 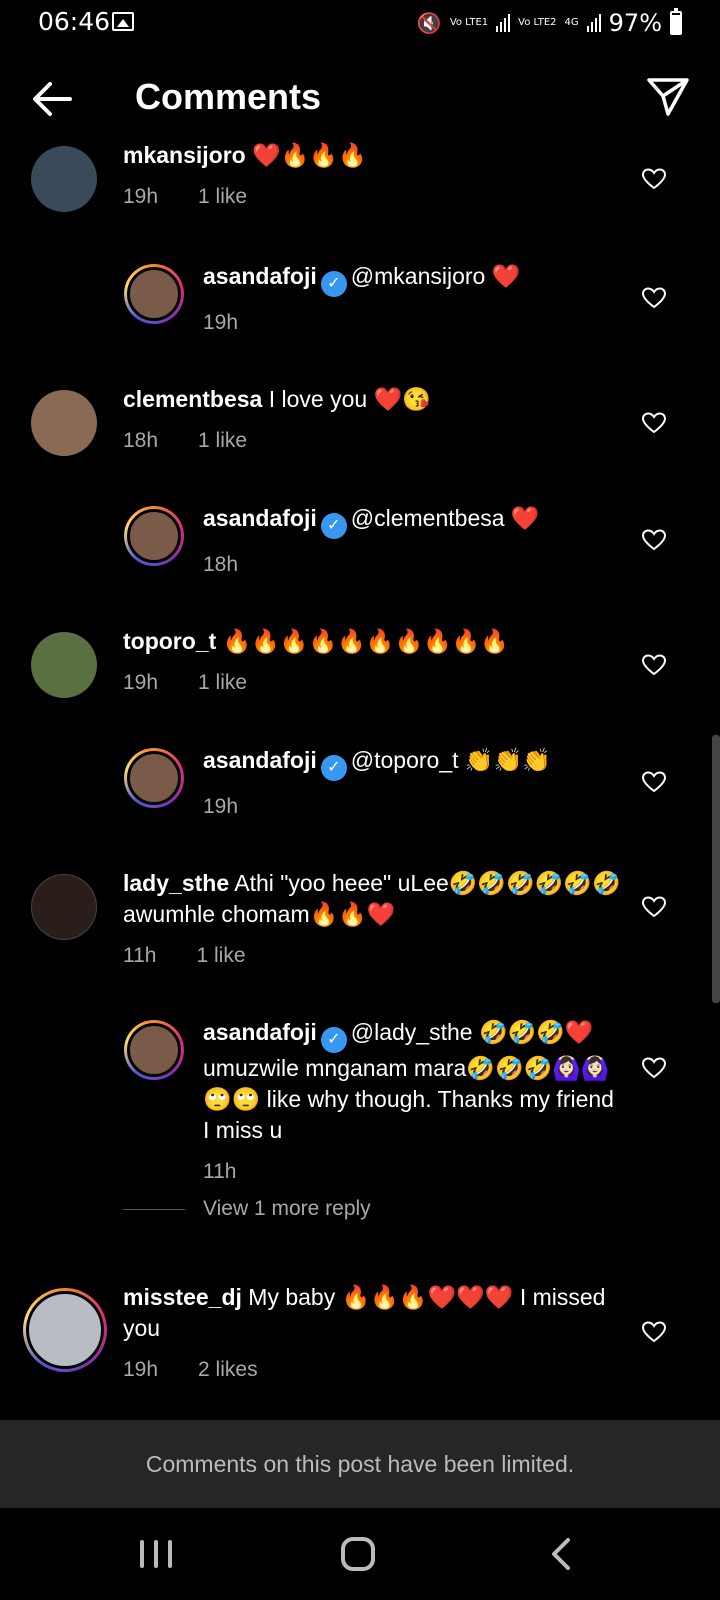 What do you see at coordinates (228, 1369) in the screenshot?
I see `comment-likes: 2 likes` at bounding box center [228, 1369].